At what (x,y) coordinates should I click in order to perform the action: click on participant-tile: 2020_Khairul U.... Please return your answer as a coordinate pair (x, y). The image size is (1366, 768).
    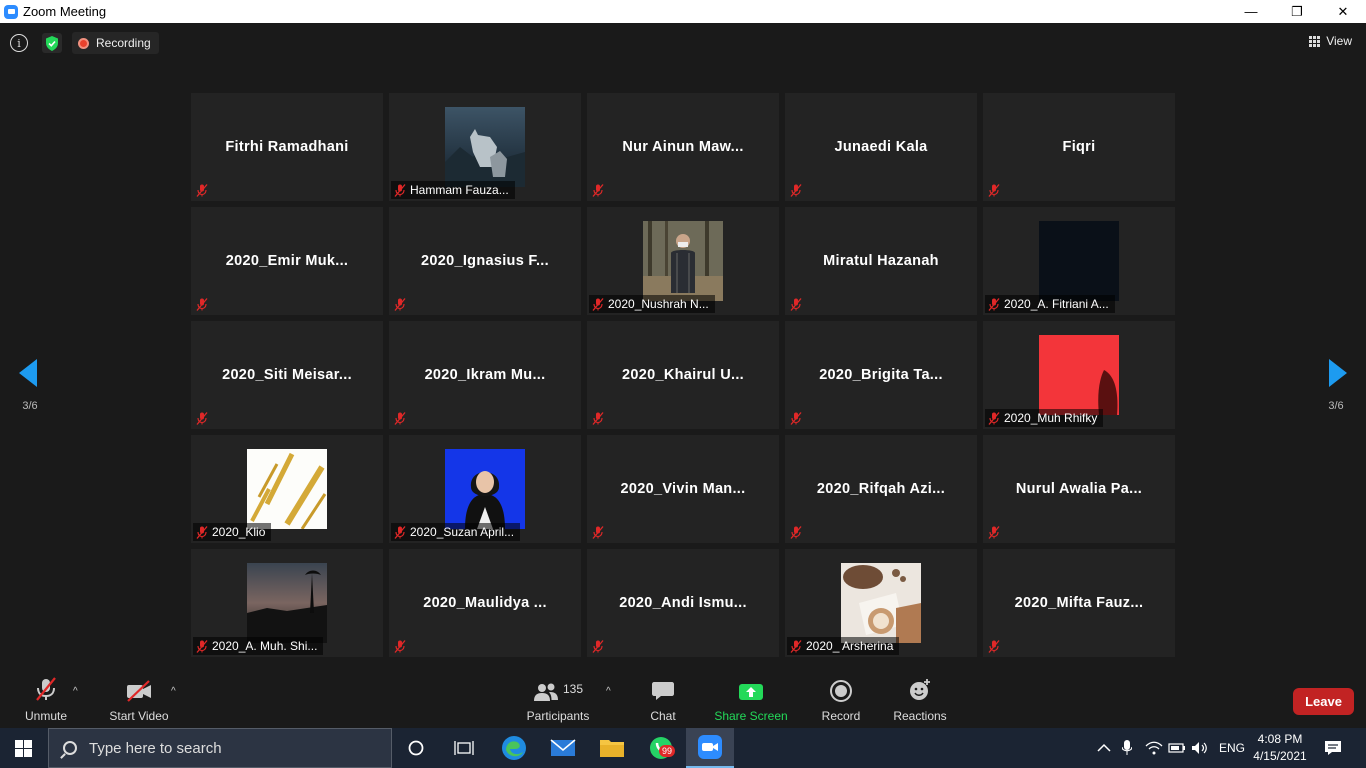
    Looking at the image, I should click on (683, 375).